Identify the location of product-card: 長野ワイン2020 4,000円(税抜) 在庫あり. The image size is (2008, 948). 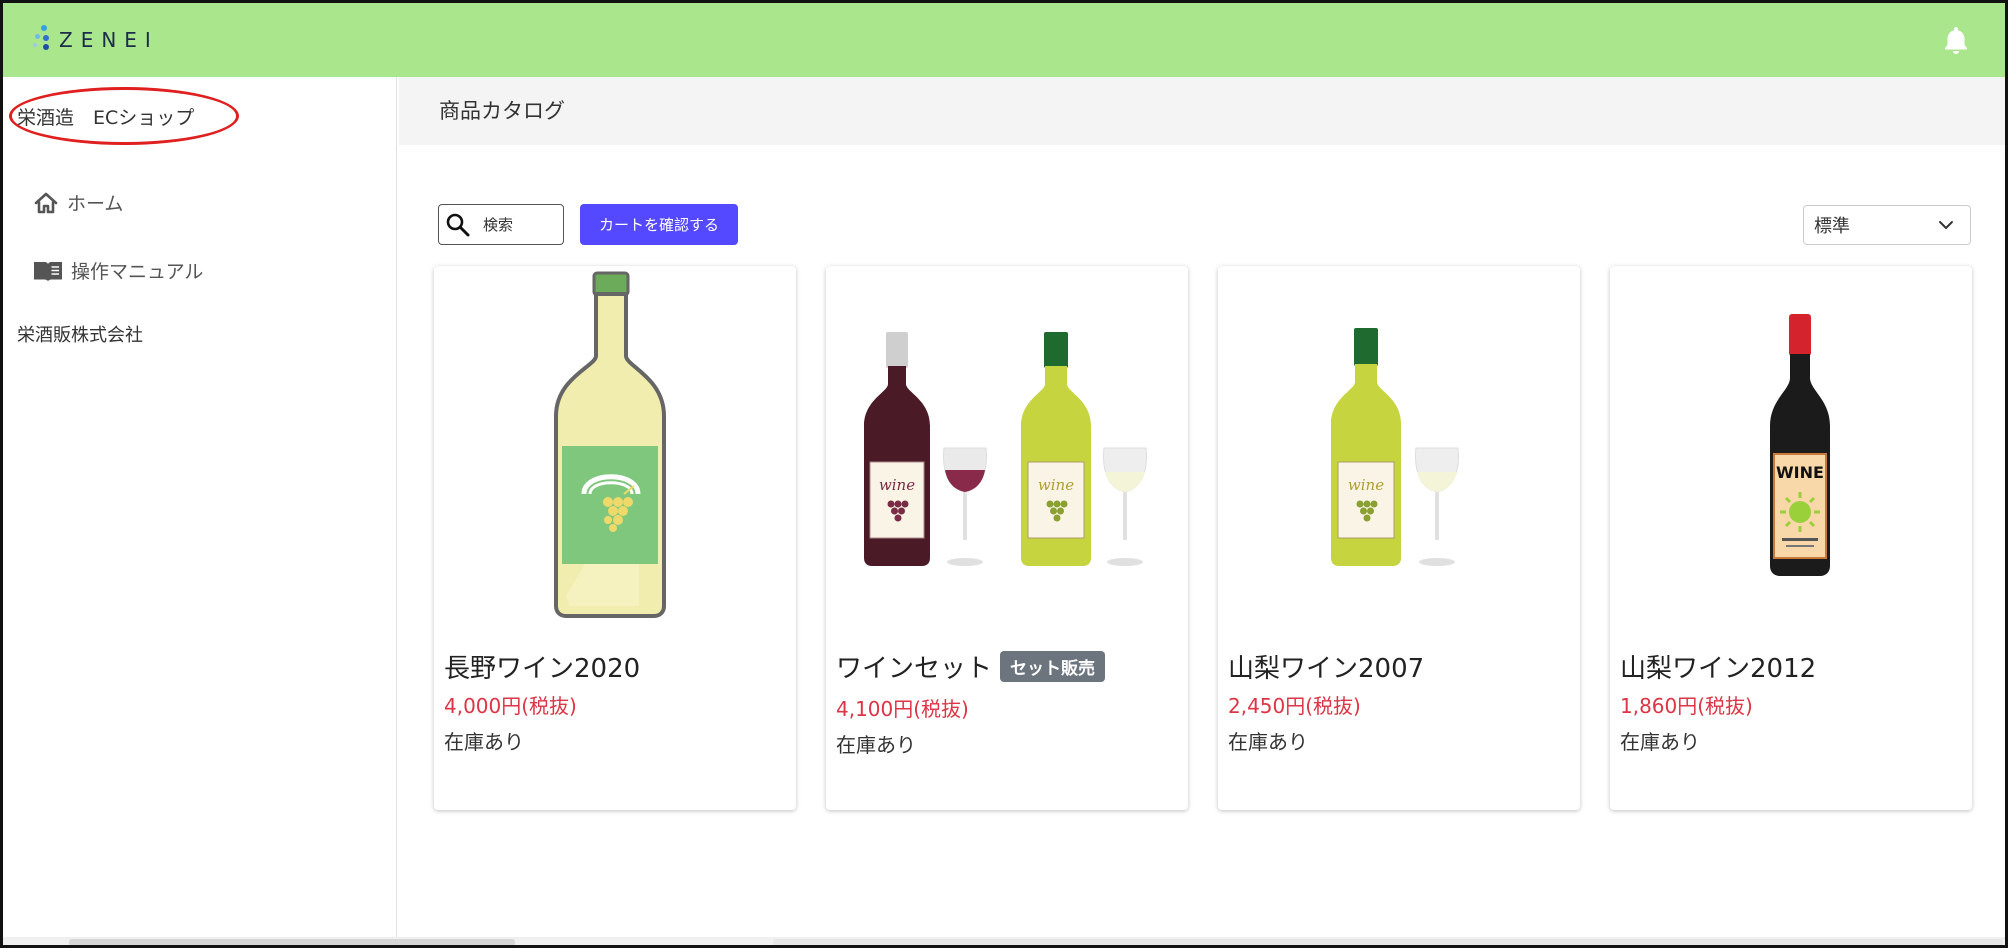
(615, 538).